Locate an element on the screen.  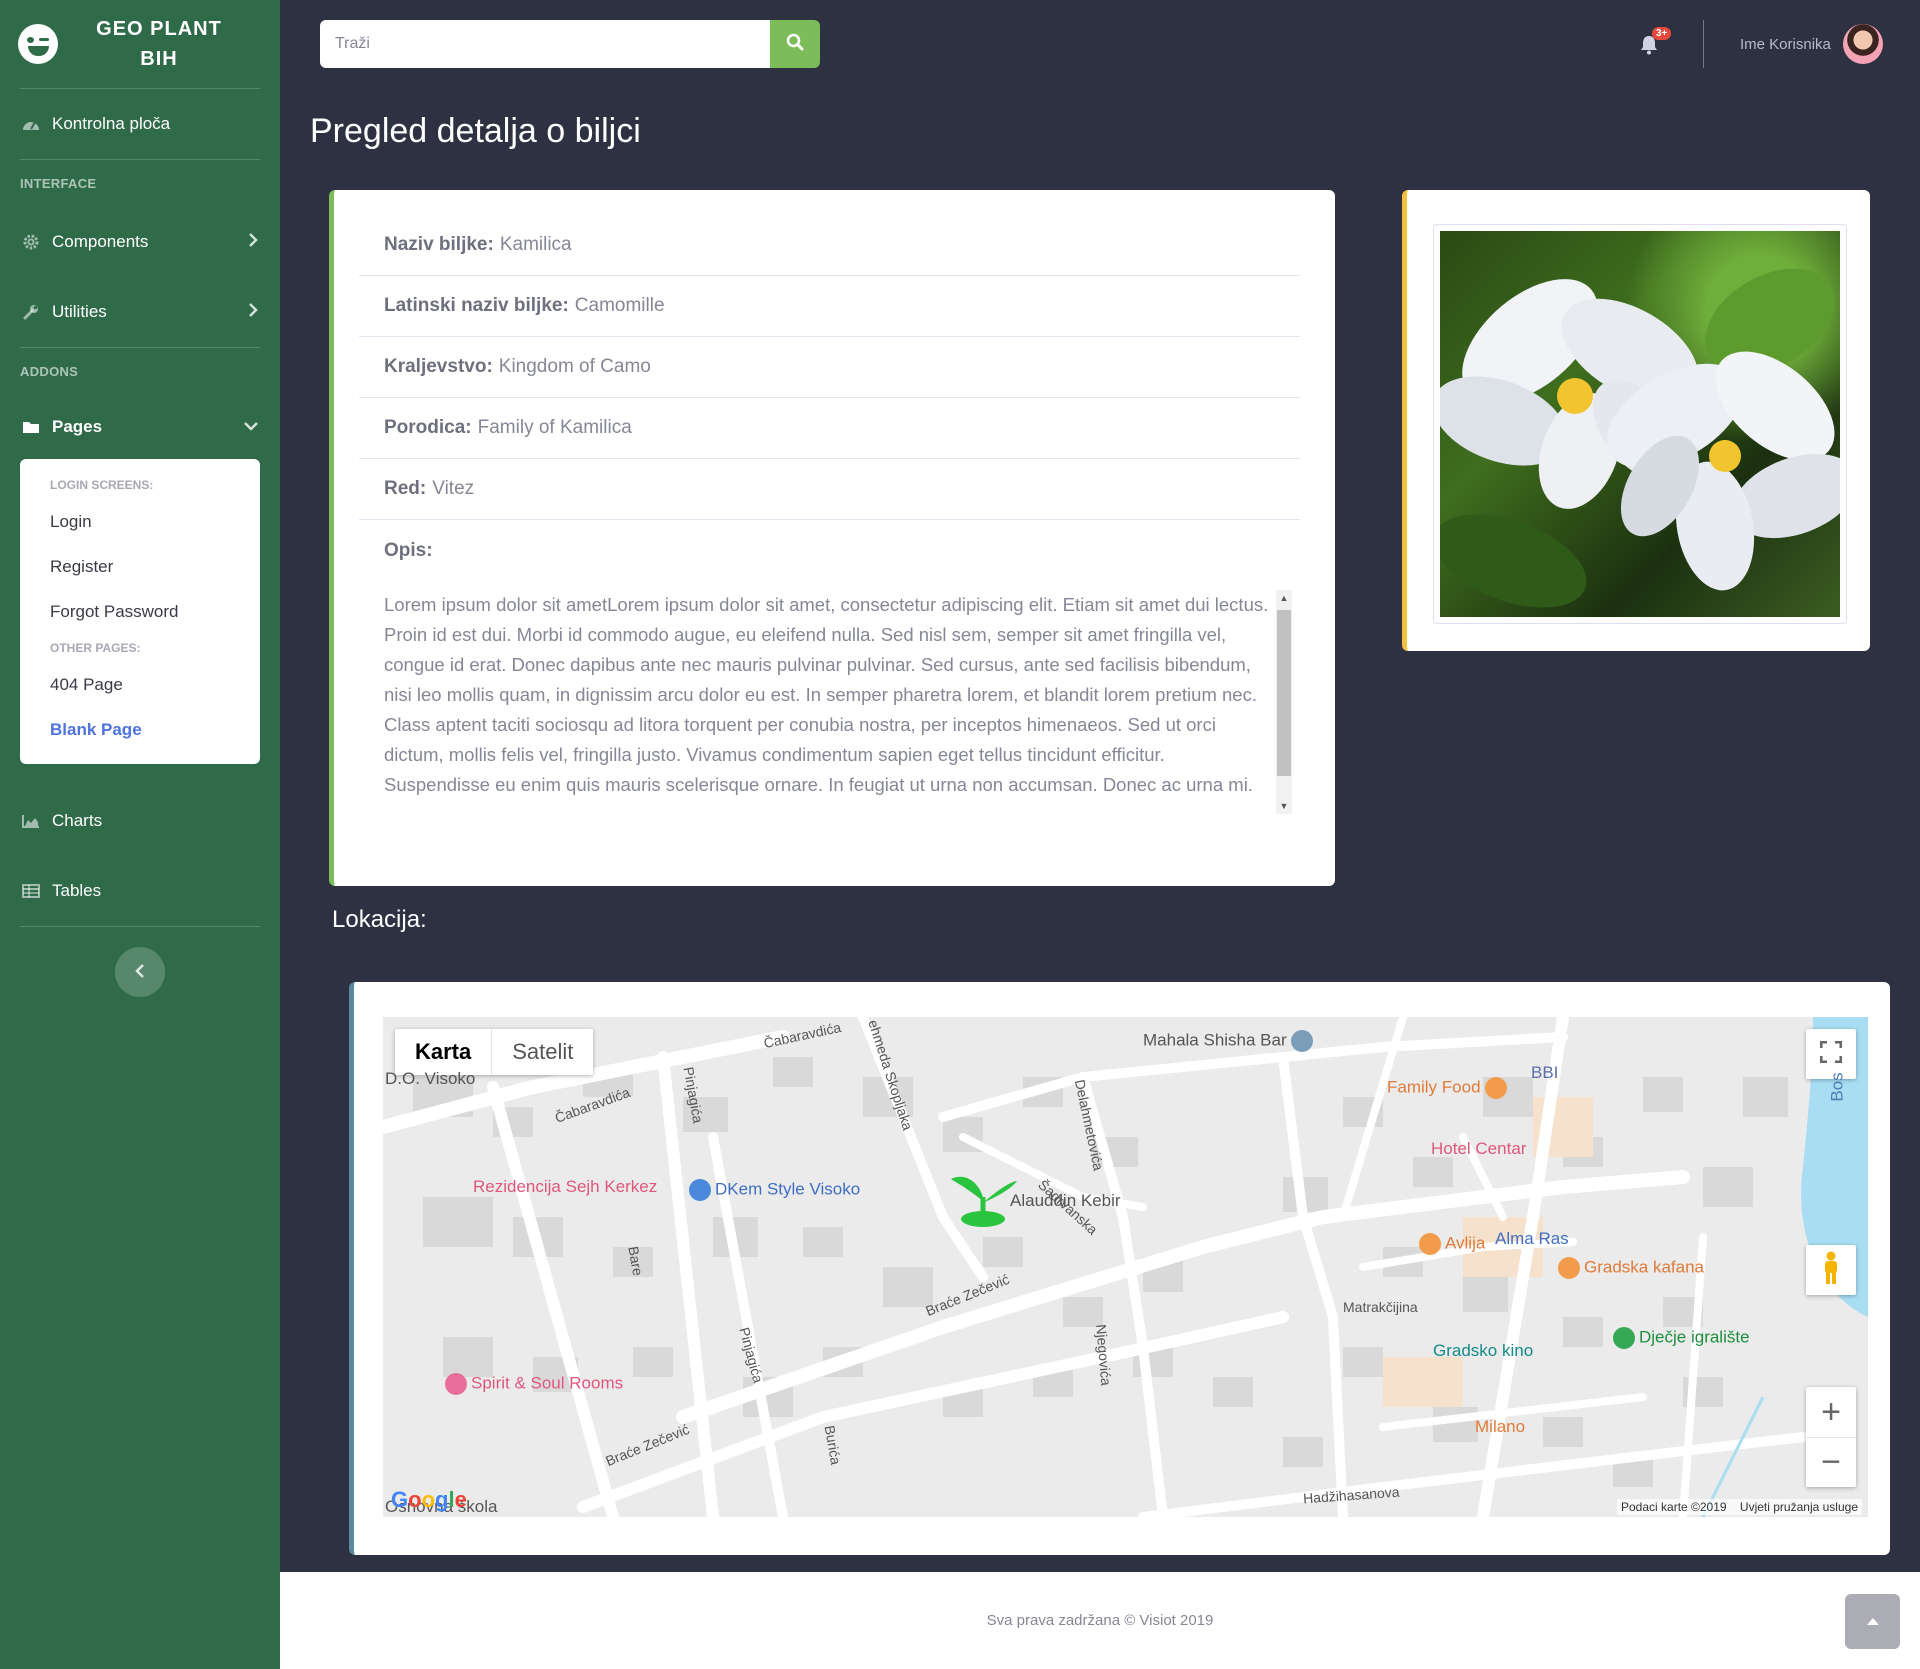
map-poi: Mahala Shisha Bar is located at coordinates (1230, 1041).